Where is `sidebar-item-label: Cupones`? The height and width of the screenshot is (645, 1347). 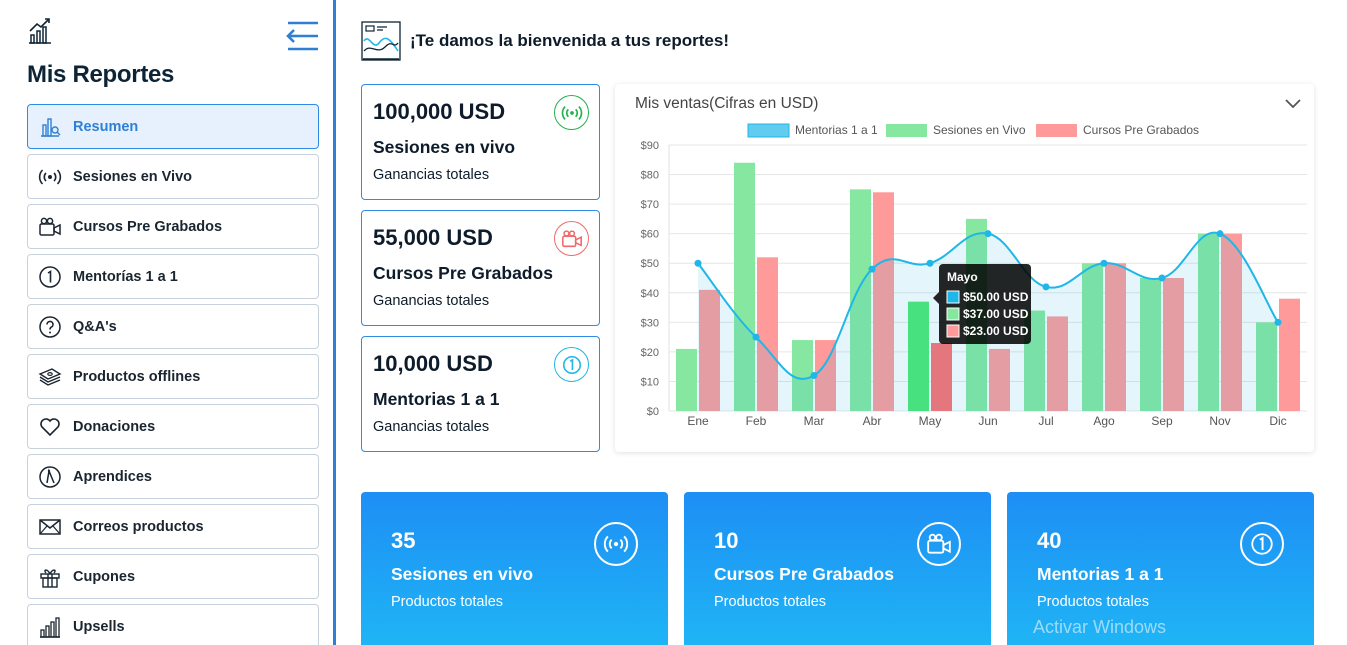
sidebar-item-label: Cupones is located at coordinates (104, 576).